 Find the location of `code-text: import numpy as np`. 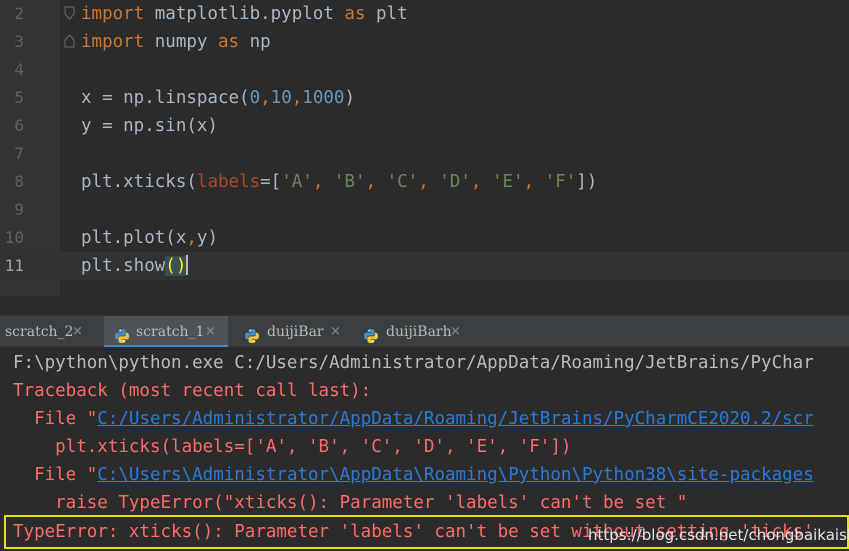

code-text: import numpy as np is located at coordinates (176, 42).